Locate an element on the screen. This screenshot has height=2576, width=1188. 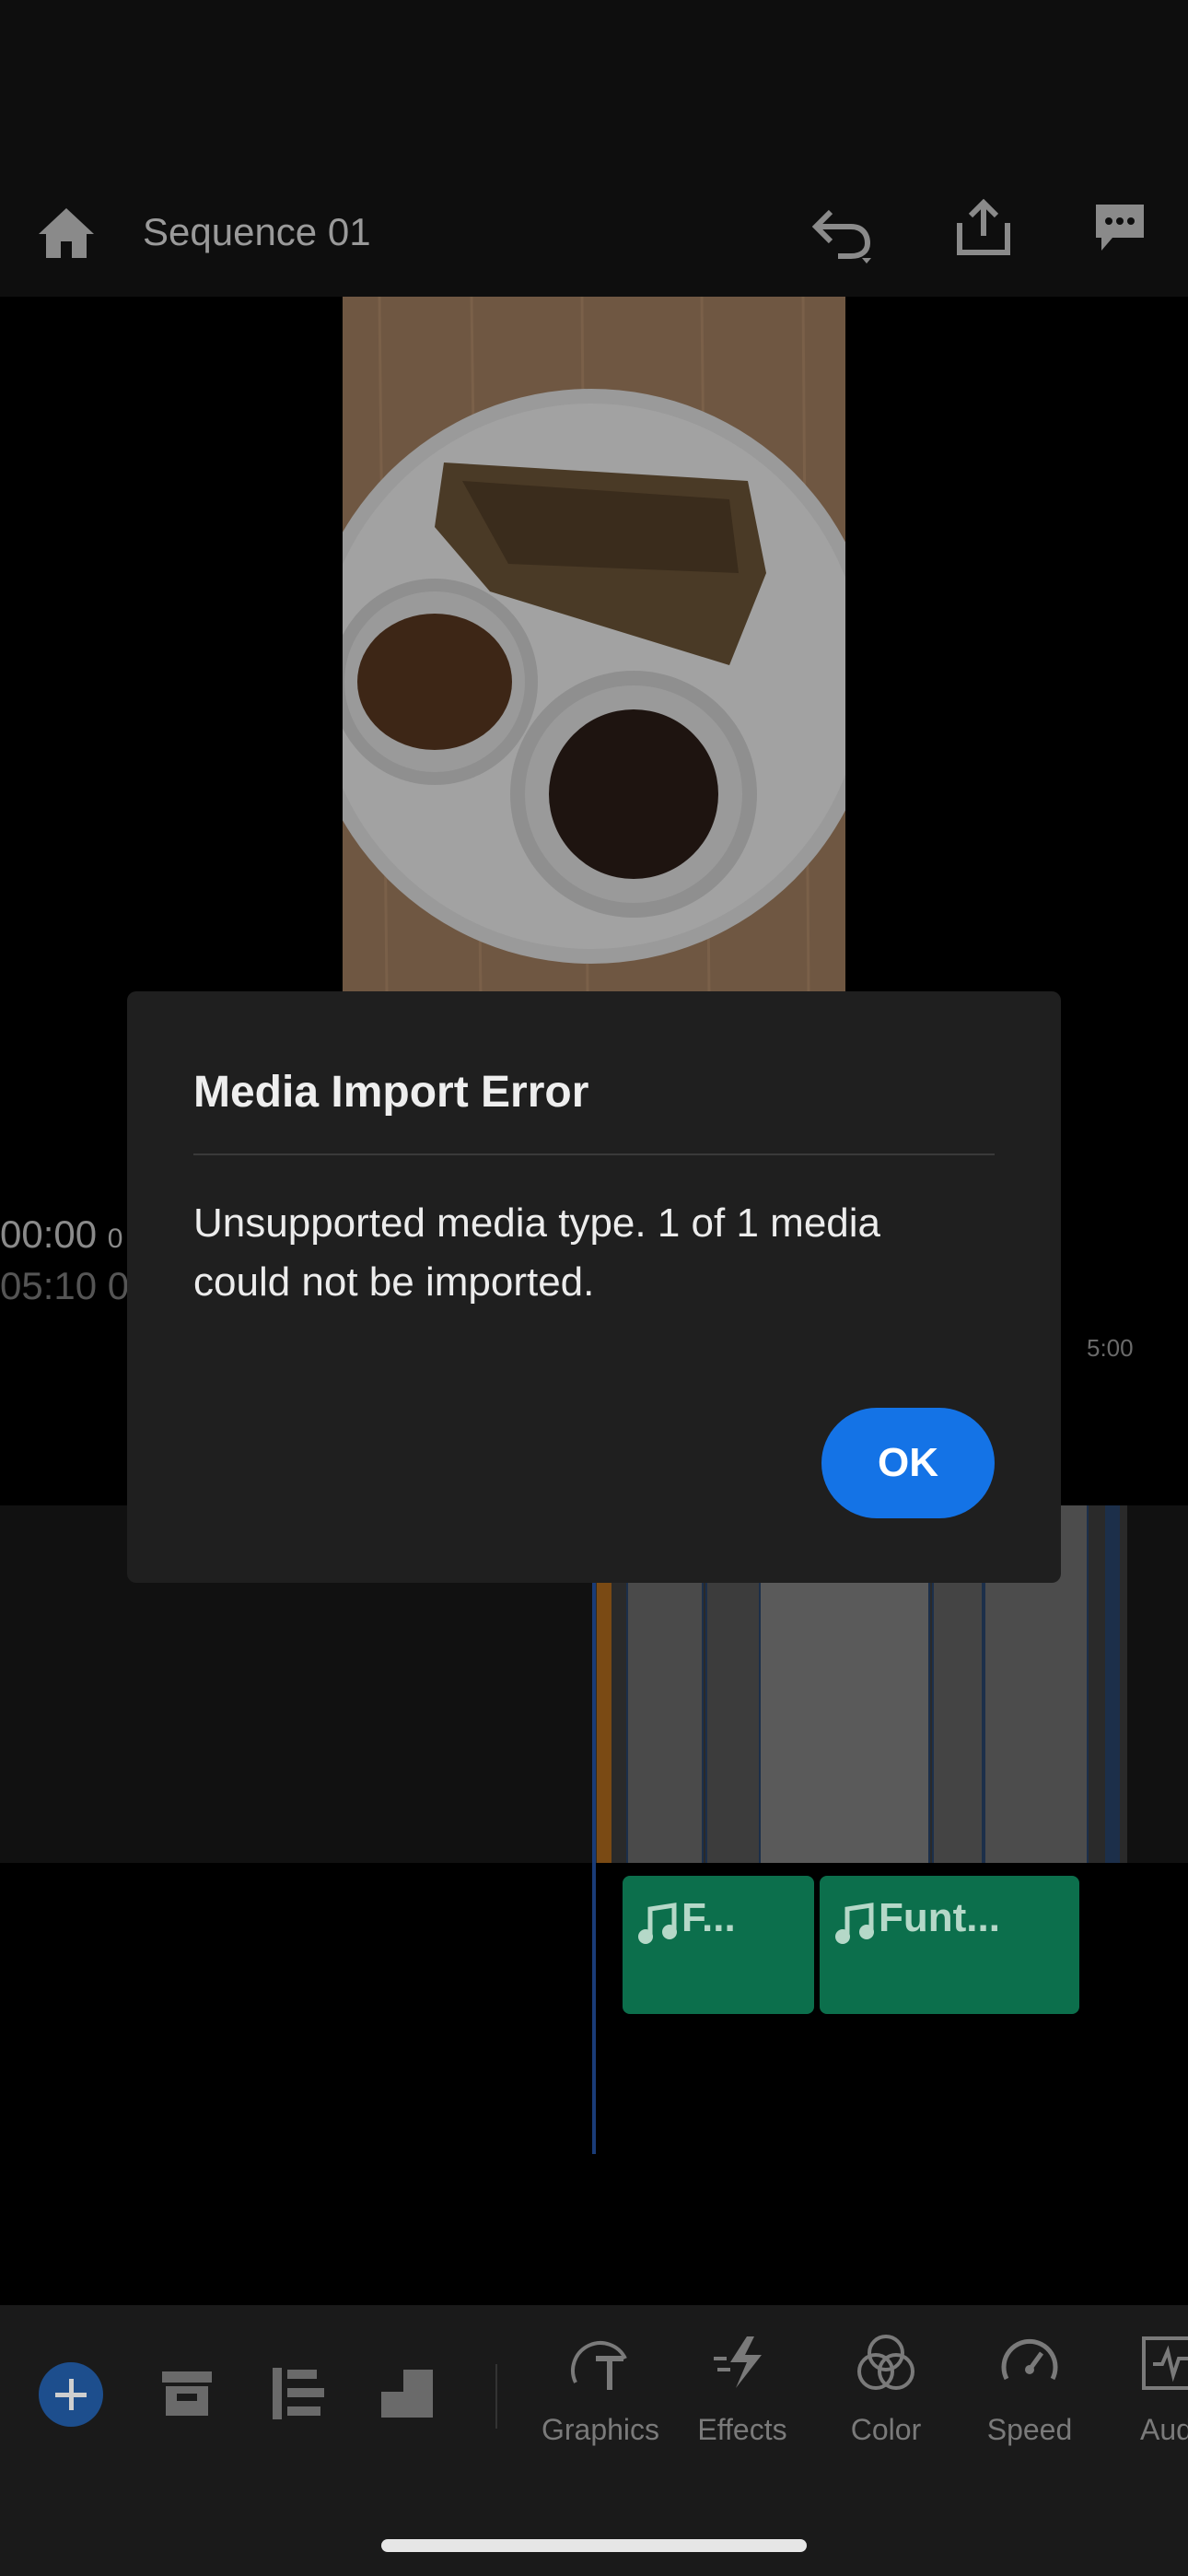
color-icon is located at coordinates (886, 2362).